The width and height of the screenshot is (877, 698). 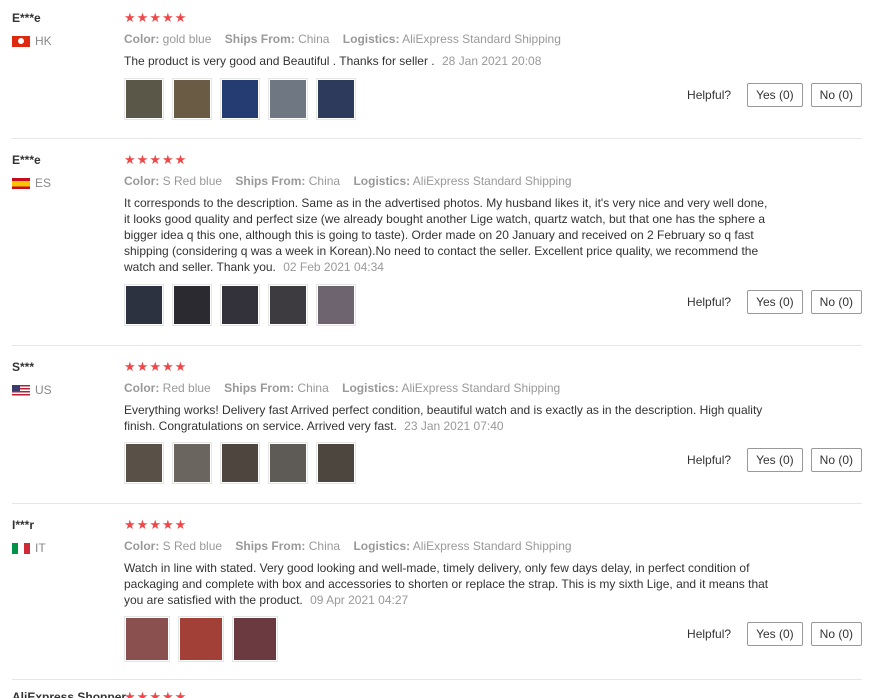 I want to click on review-date: 28 Jan 2021 20:08, so click(x=491, y=61).